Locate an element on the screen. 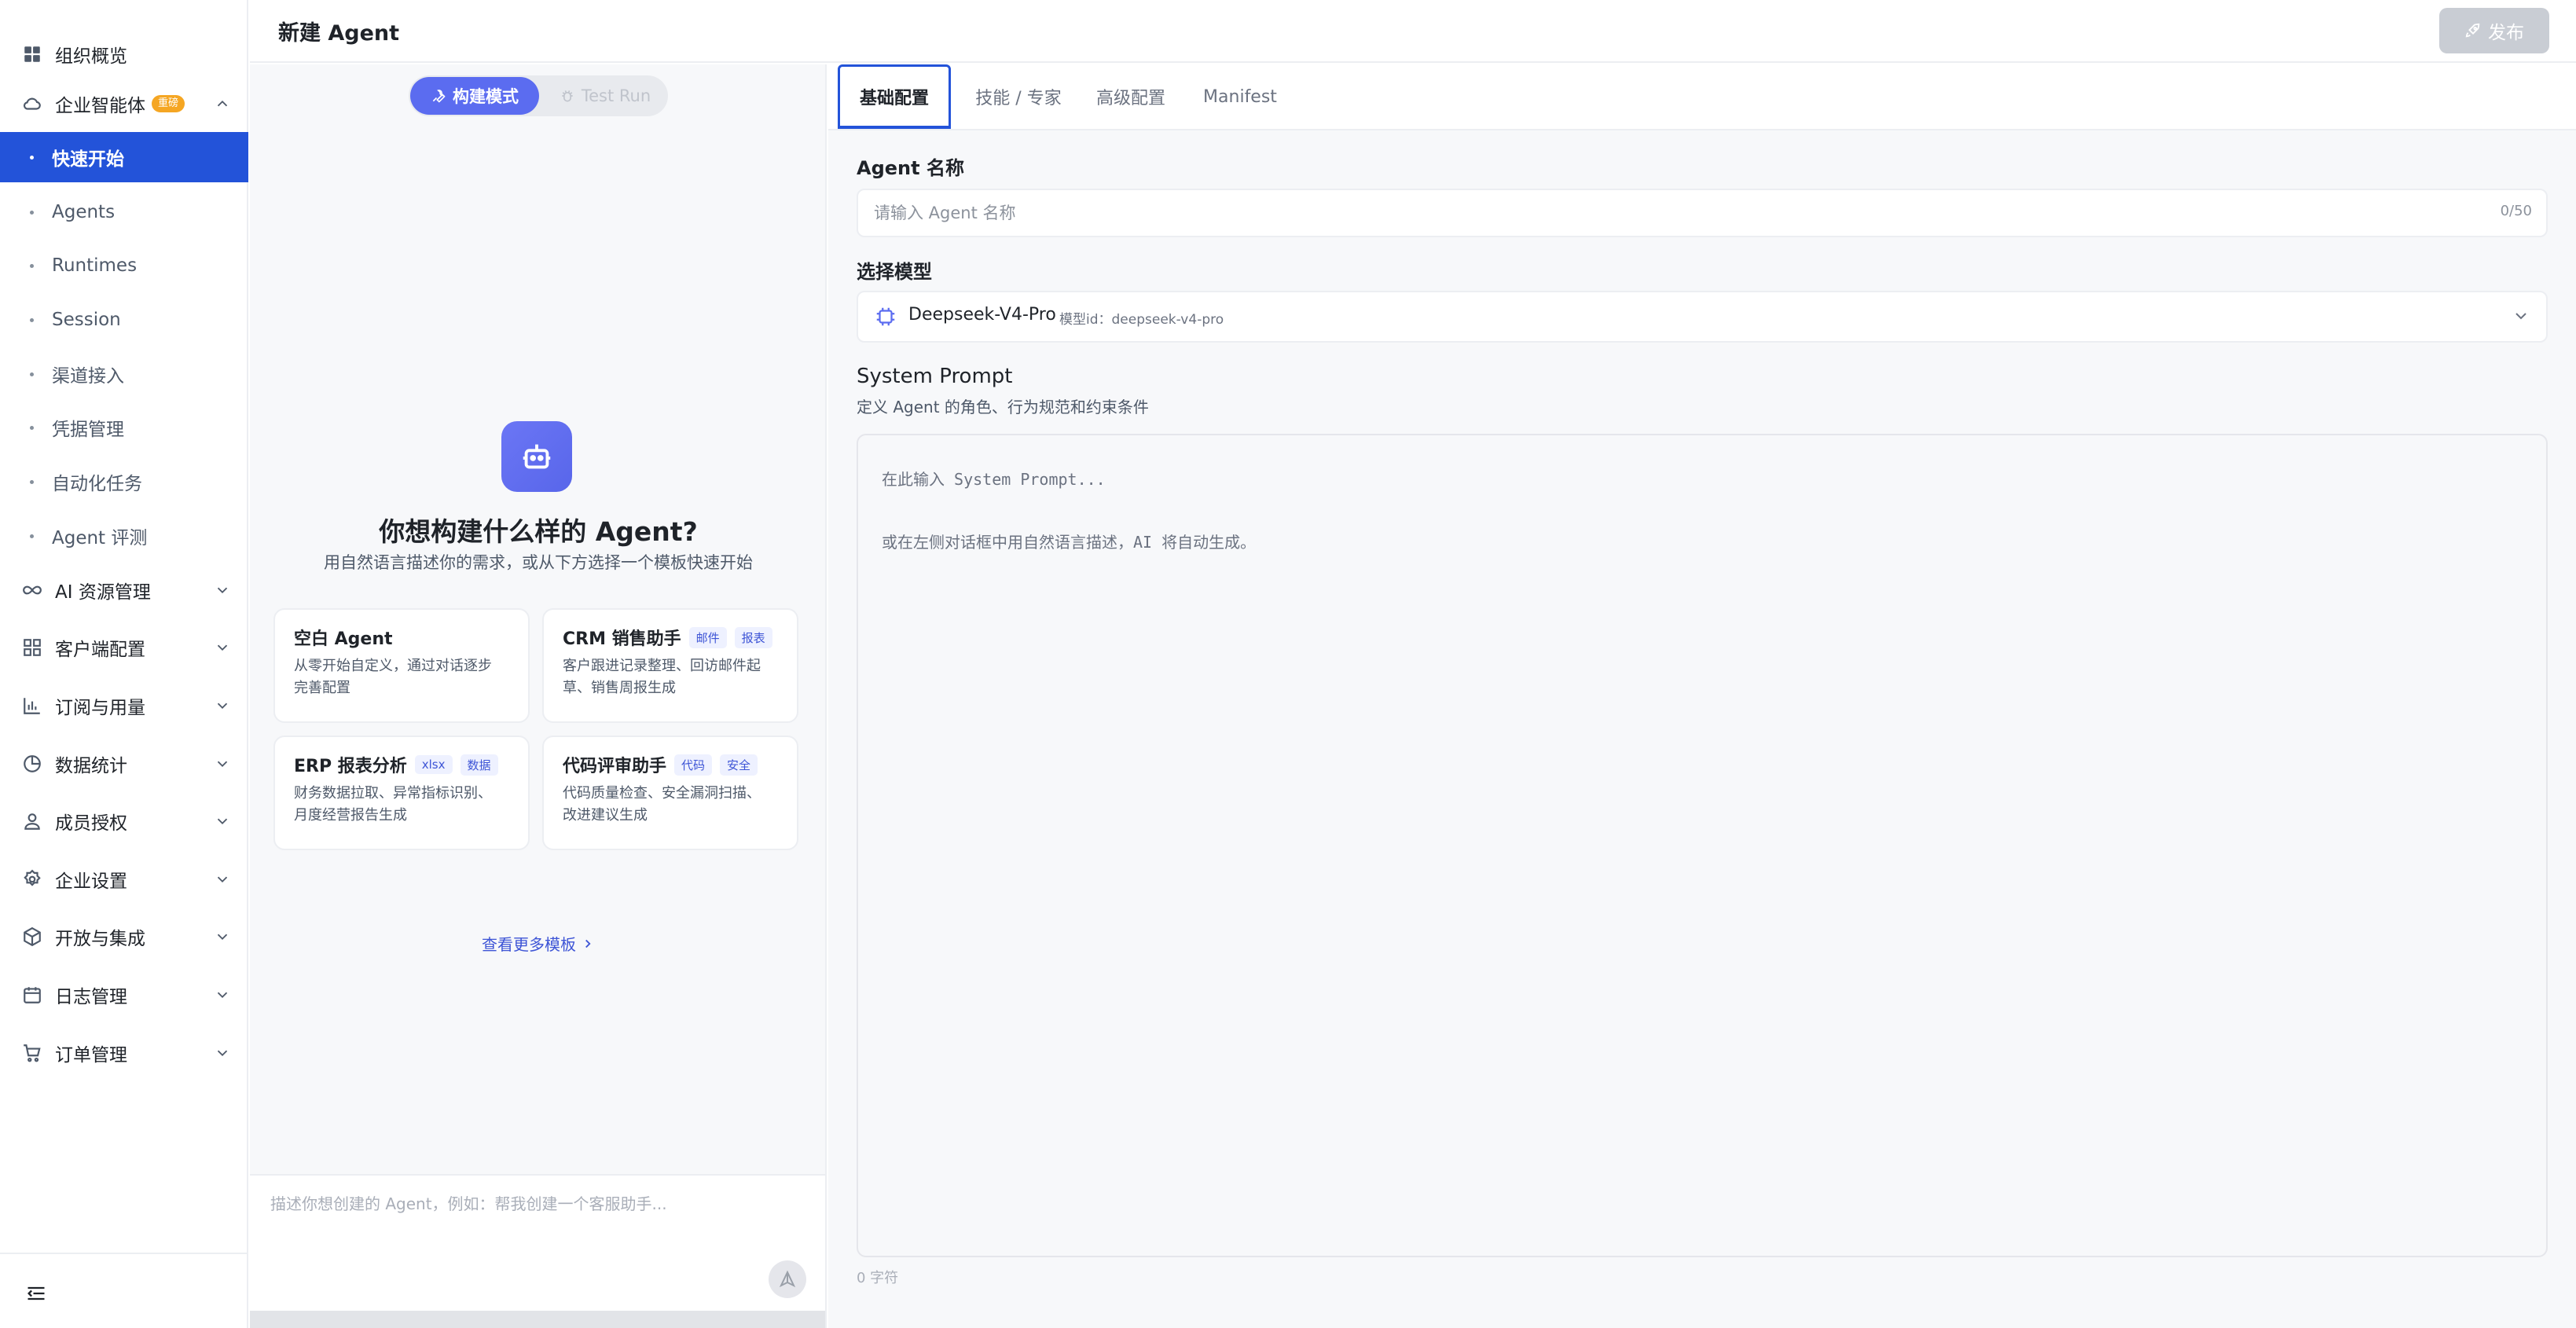 The height and width of the screenshot is (1328, 2576). more-templates-link: 查看更多模板 is located at coordinates (538, 943).